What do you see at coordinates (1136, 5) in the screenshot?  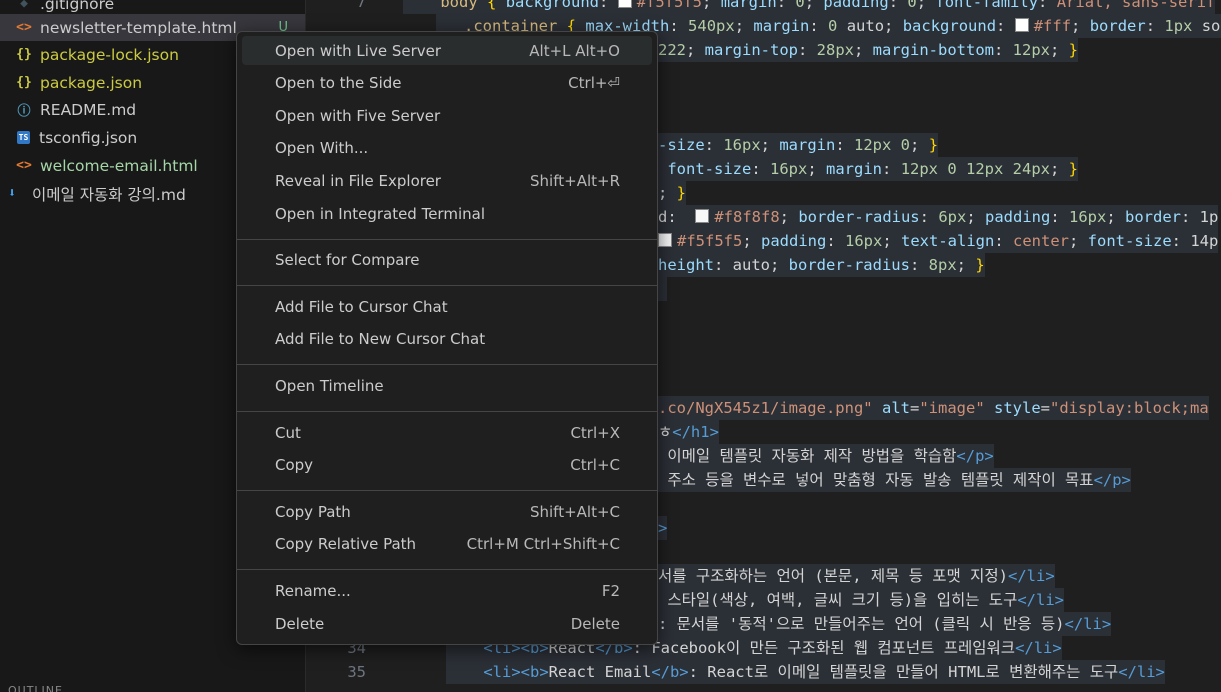 I see `code-token: Arial, sans-serif` at bounding box center [1136, 5].